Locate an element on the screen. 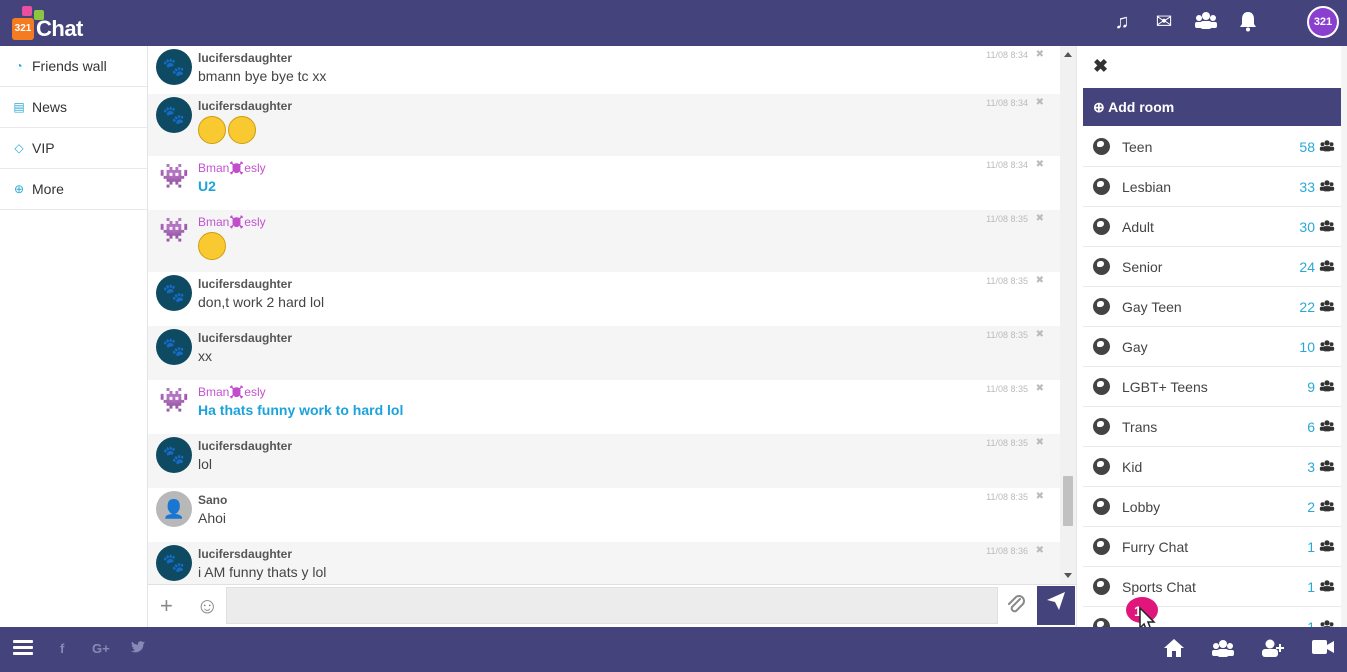 This screenshot has width=1347, height=672. room-item: Furry Chat 1 is located at coordinates (1213, 547).